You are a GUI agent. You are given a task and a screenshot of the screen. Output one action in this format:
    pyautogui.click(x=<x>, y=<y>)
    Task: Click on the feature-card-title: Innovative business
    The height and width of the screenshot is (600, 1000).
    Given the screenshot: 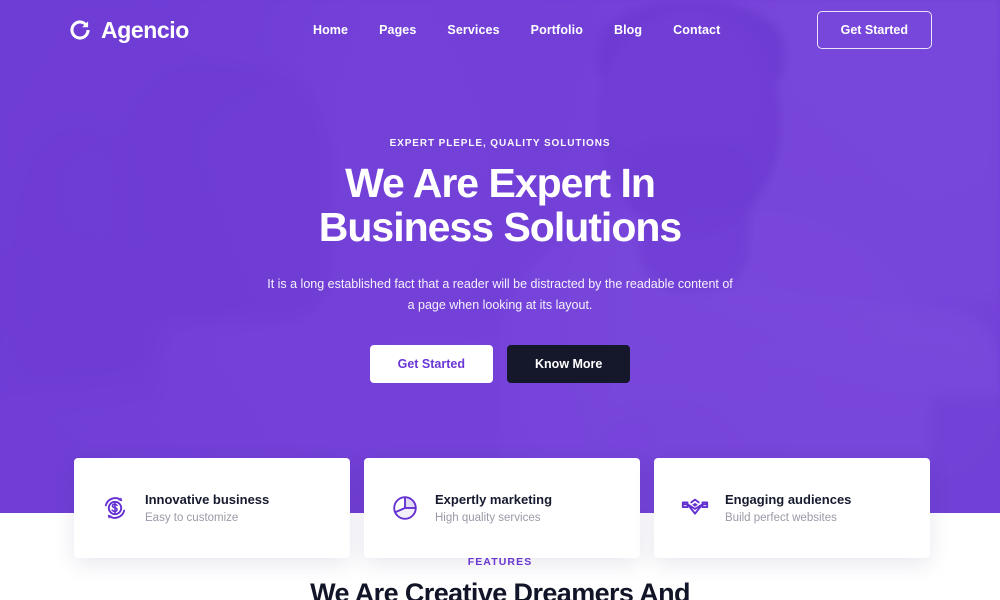 What is the action you would take?
    pyautogui.click(x=207, y=499)
    